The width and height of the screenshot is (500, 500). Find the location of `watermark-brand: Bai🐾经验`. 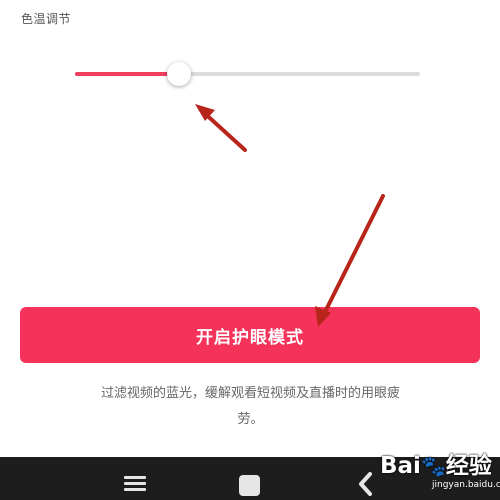

watermark-brand: Bai🐾经验 is located at coordinates (436, 463).